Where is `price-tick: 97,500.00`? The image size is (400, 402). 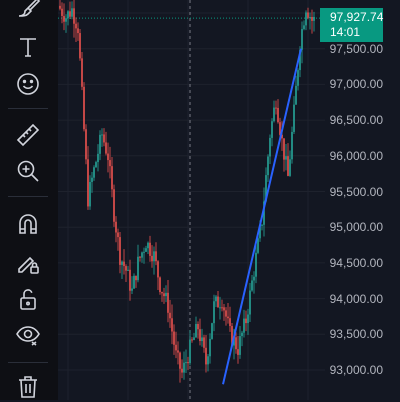
price-tick: 97,500.00 is located at coordinates (356, 48).